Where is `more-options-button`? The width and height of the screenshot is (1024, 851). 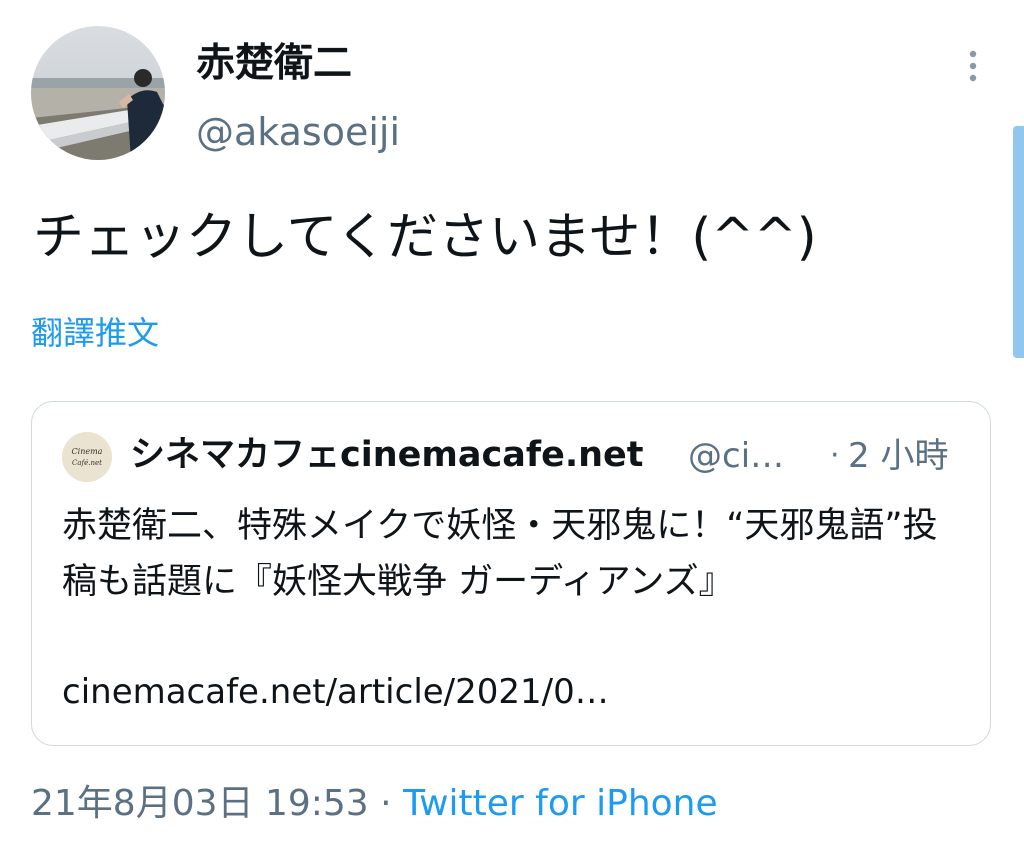 more-options-button is located at coordinates (973, 66).